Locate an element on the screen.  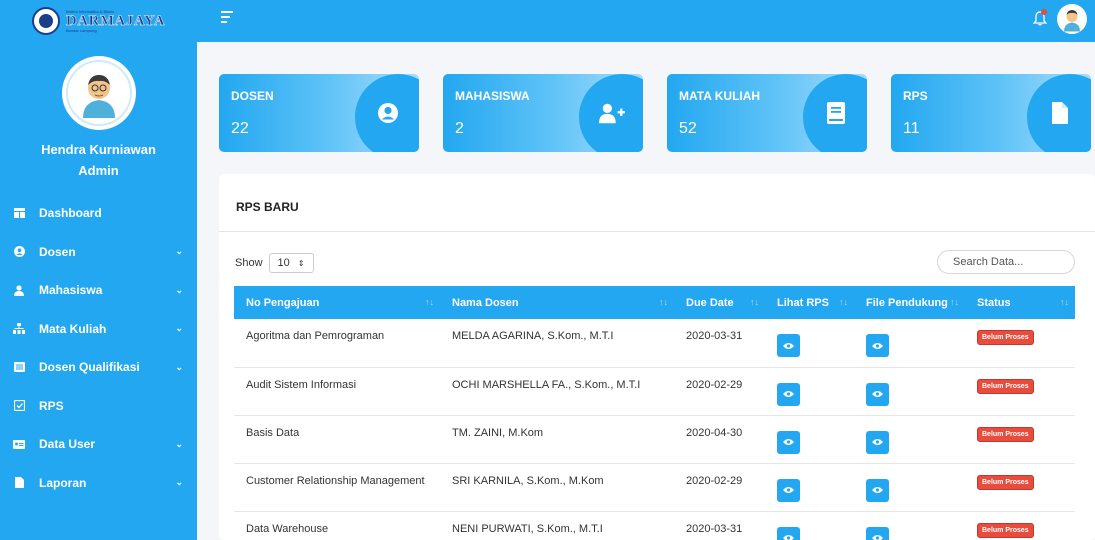
sidebar-item-laporan: Laporan ⌄ is located at coordinates (98, 483).